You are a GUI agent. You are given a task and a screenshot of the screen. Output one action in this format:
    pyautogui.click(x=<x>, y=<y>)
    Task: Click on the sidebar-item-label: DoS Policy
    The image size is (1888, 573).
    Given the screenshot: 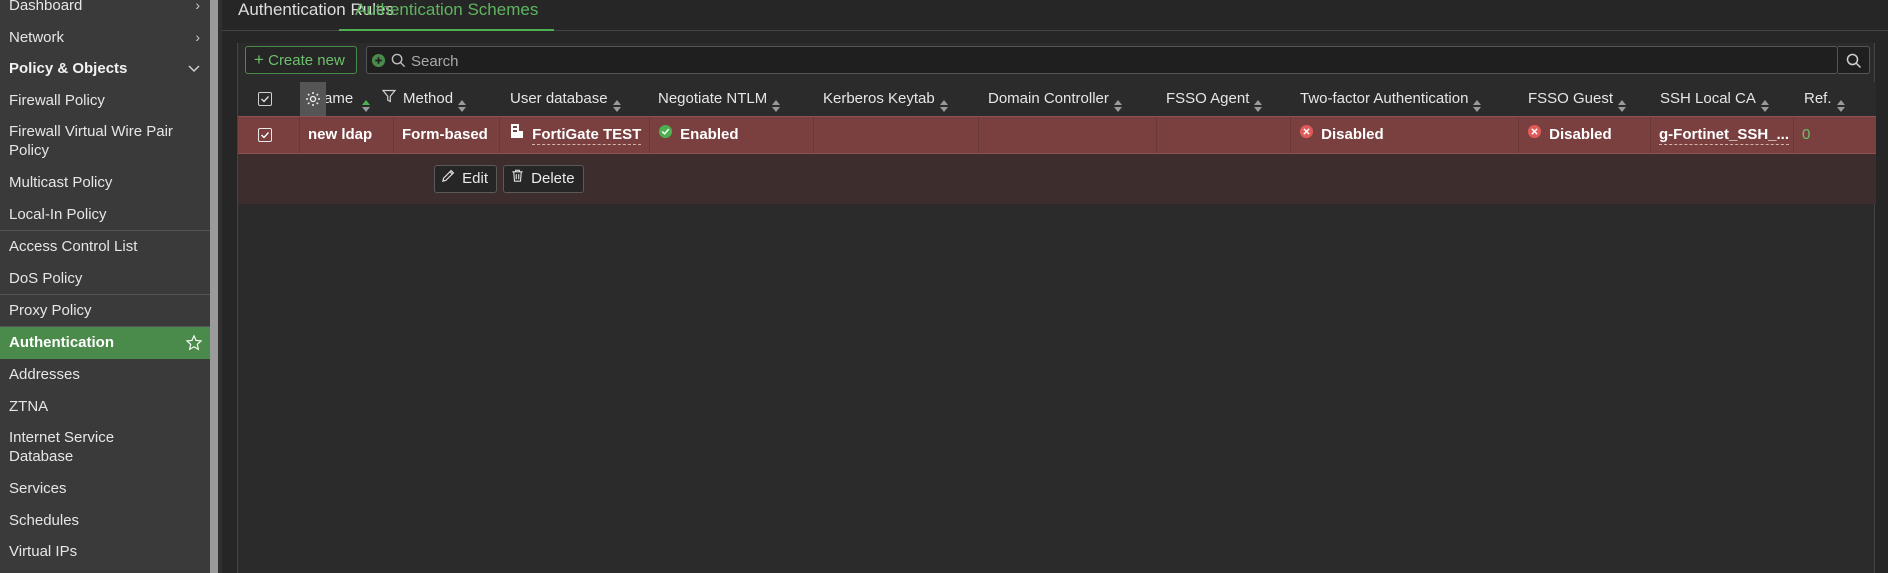 What is the action you would take?
    pyautogui.click(x=46, y=278)
    